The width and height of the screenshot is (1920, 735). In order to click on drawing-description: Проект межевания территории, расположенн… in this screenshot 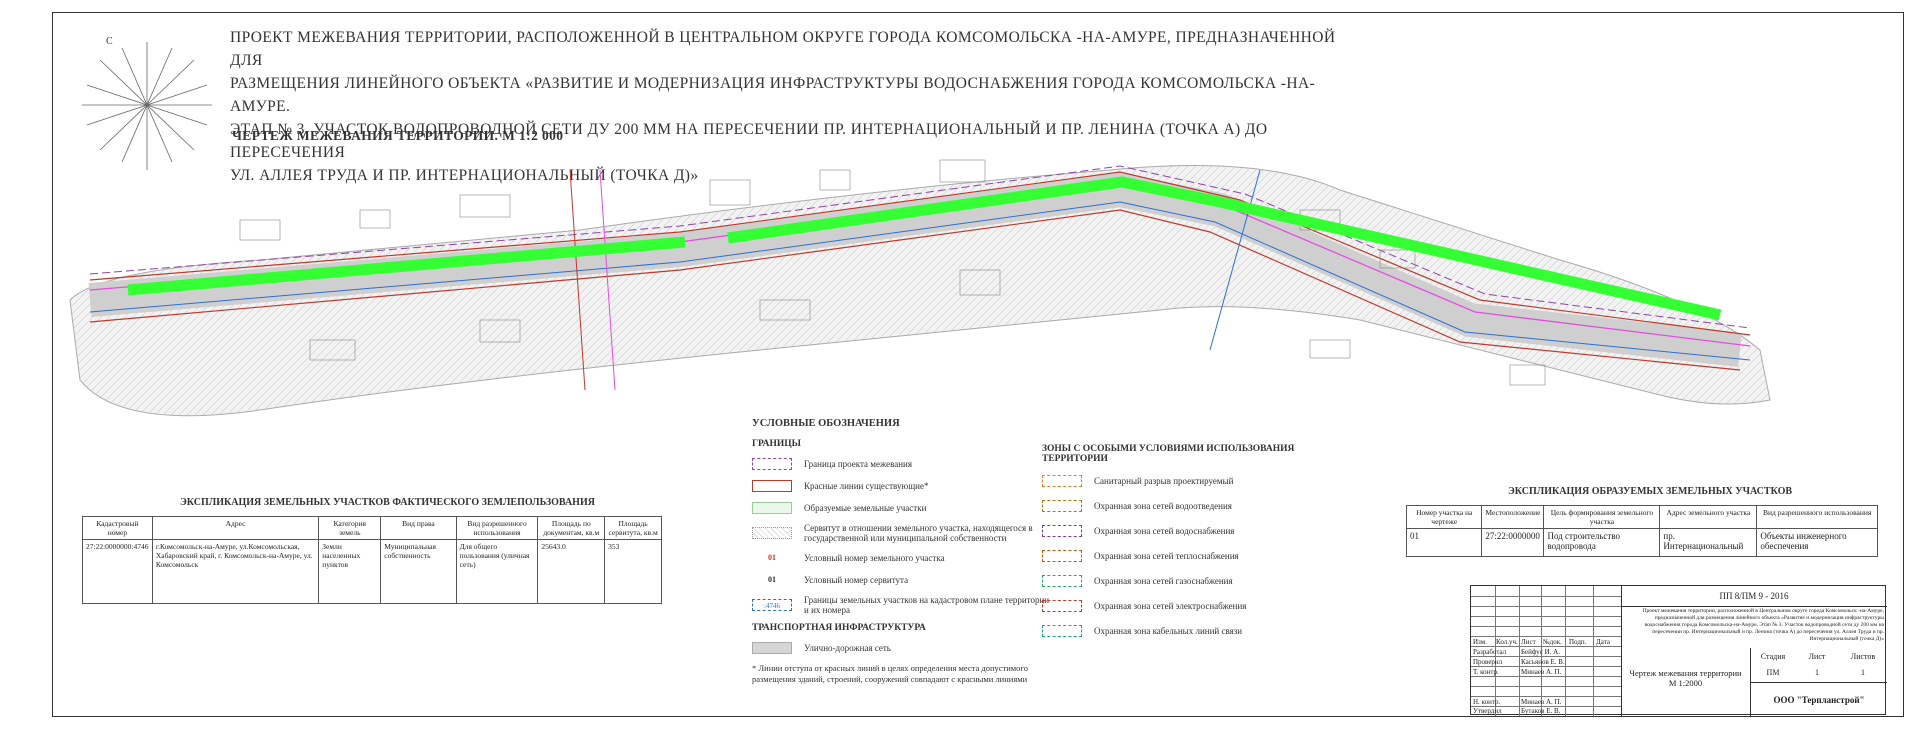, I will do `click(1763, 625)`.